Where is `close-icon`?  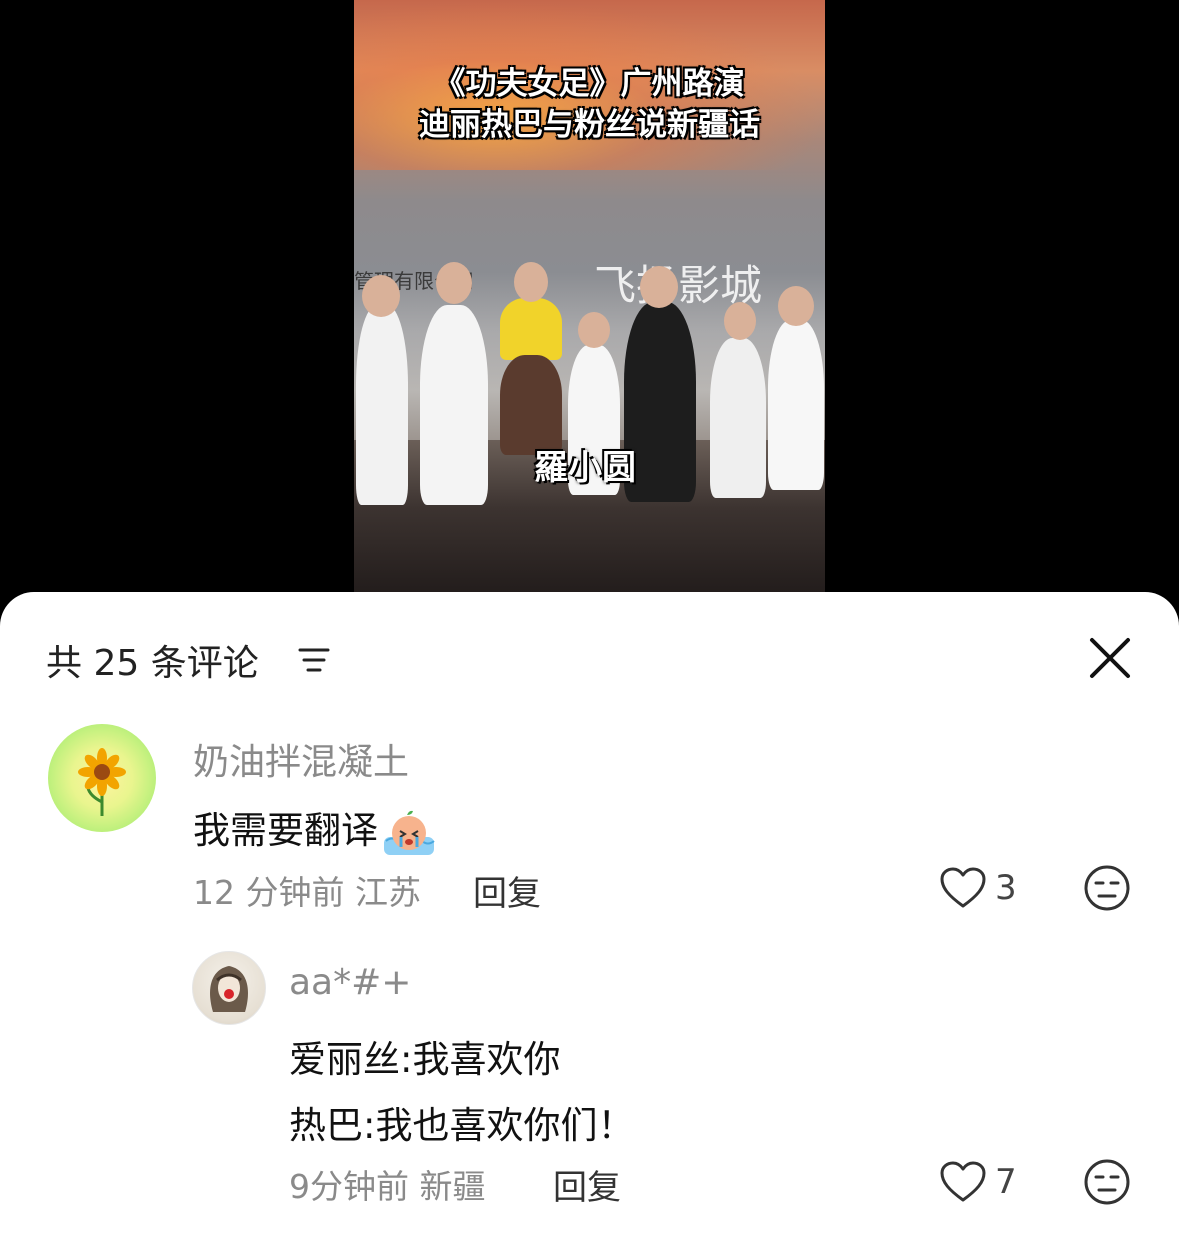 close-icon is located at coordinates (1110, 658).